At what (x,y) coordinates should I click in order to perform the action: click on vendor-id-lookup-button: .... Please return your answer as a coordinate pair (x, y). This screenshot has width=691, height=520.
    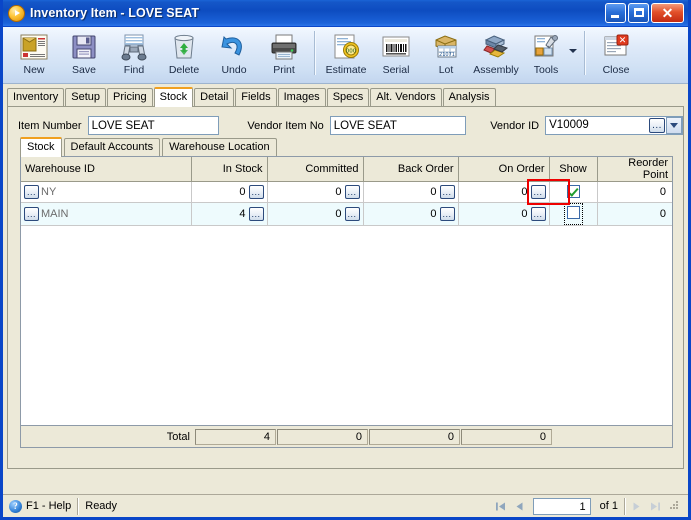
    Looking at the image, I should click on (657, 125).